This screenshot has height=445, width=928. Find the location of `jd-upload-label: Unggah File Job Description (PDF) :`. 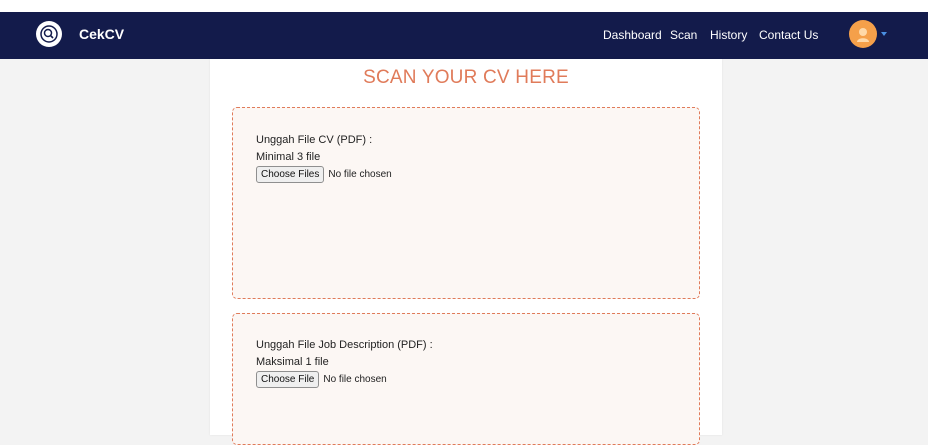

jd-upload-label: Unggah File Job Description (PDF) : is located at coordinates (344, 345).